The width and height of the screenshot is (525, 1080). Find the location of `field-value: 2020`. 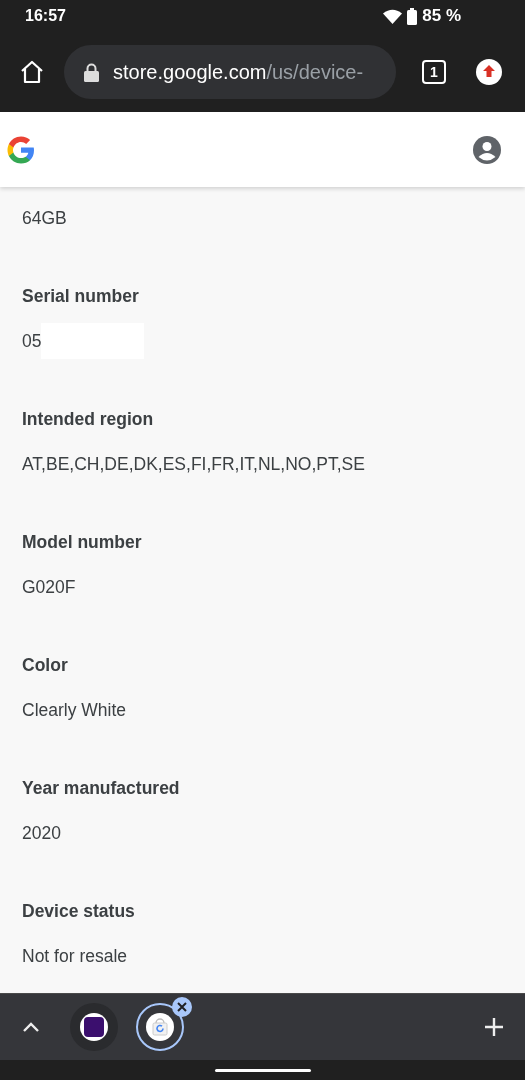

field-value: 2020 is located at coordinates (41, 833).